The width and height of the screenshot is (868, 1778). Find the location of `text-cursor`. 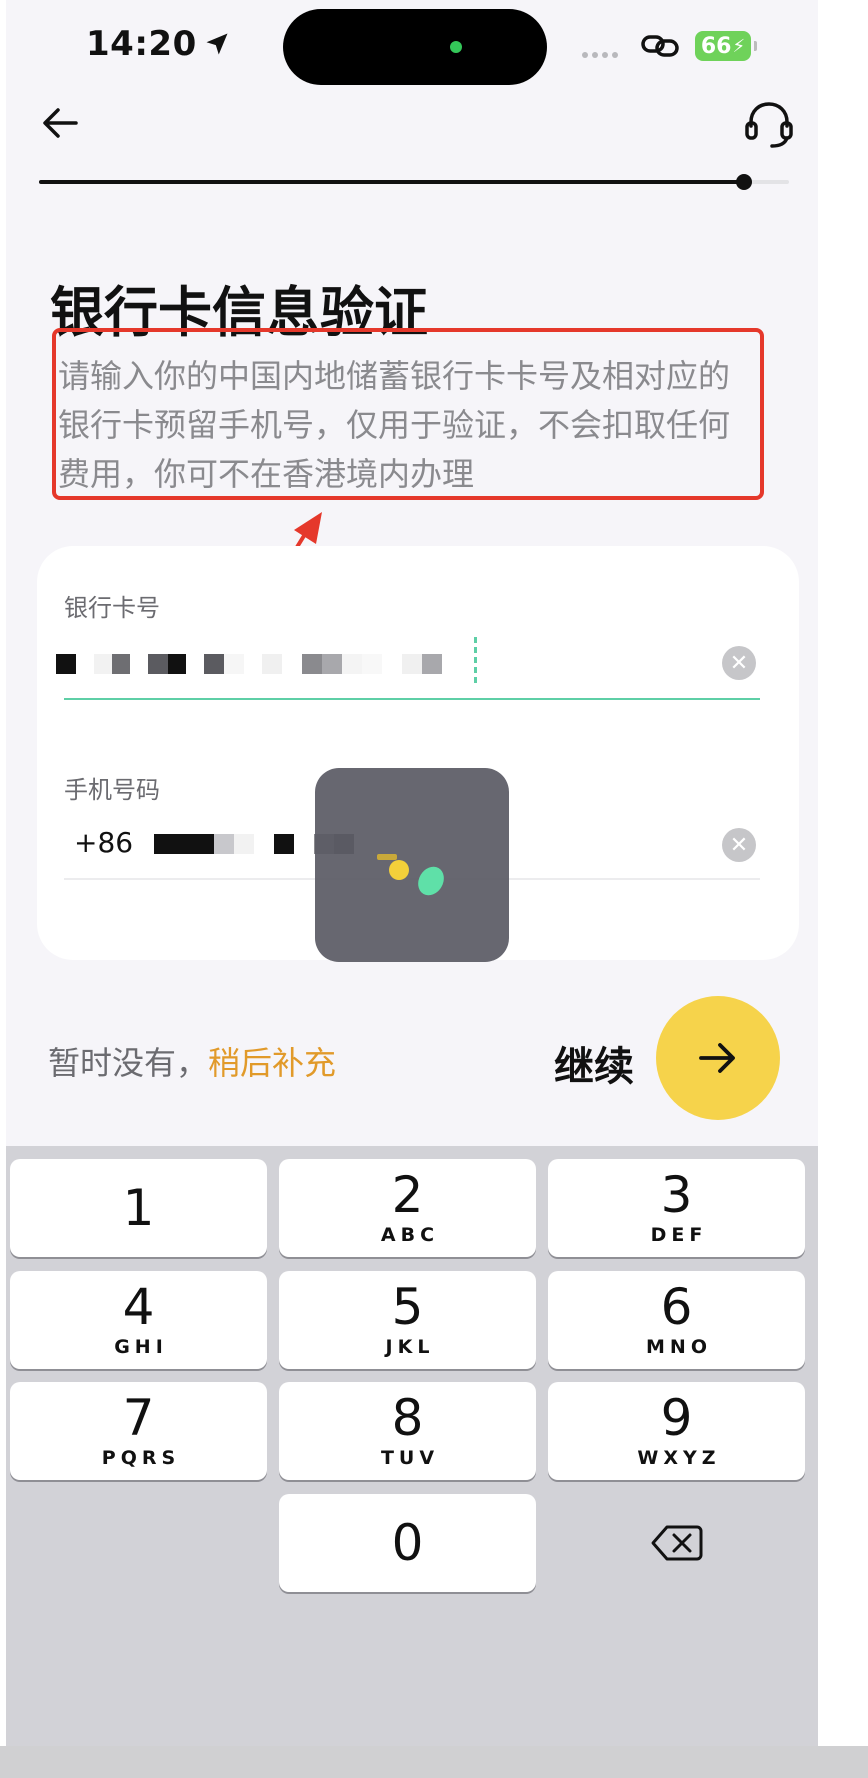

text-cursor is located at coordinates (475, 661).